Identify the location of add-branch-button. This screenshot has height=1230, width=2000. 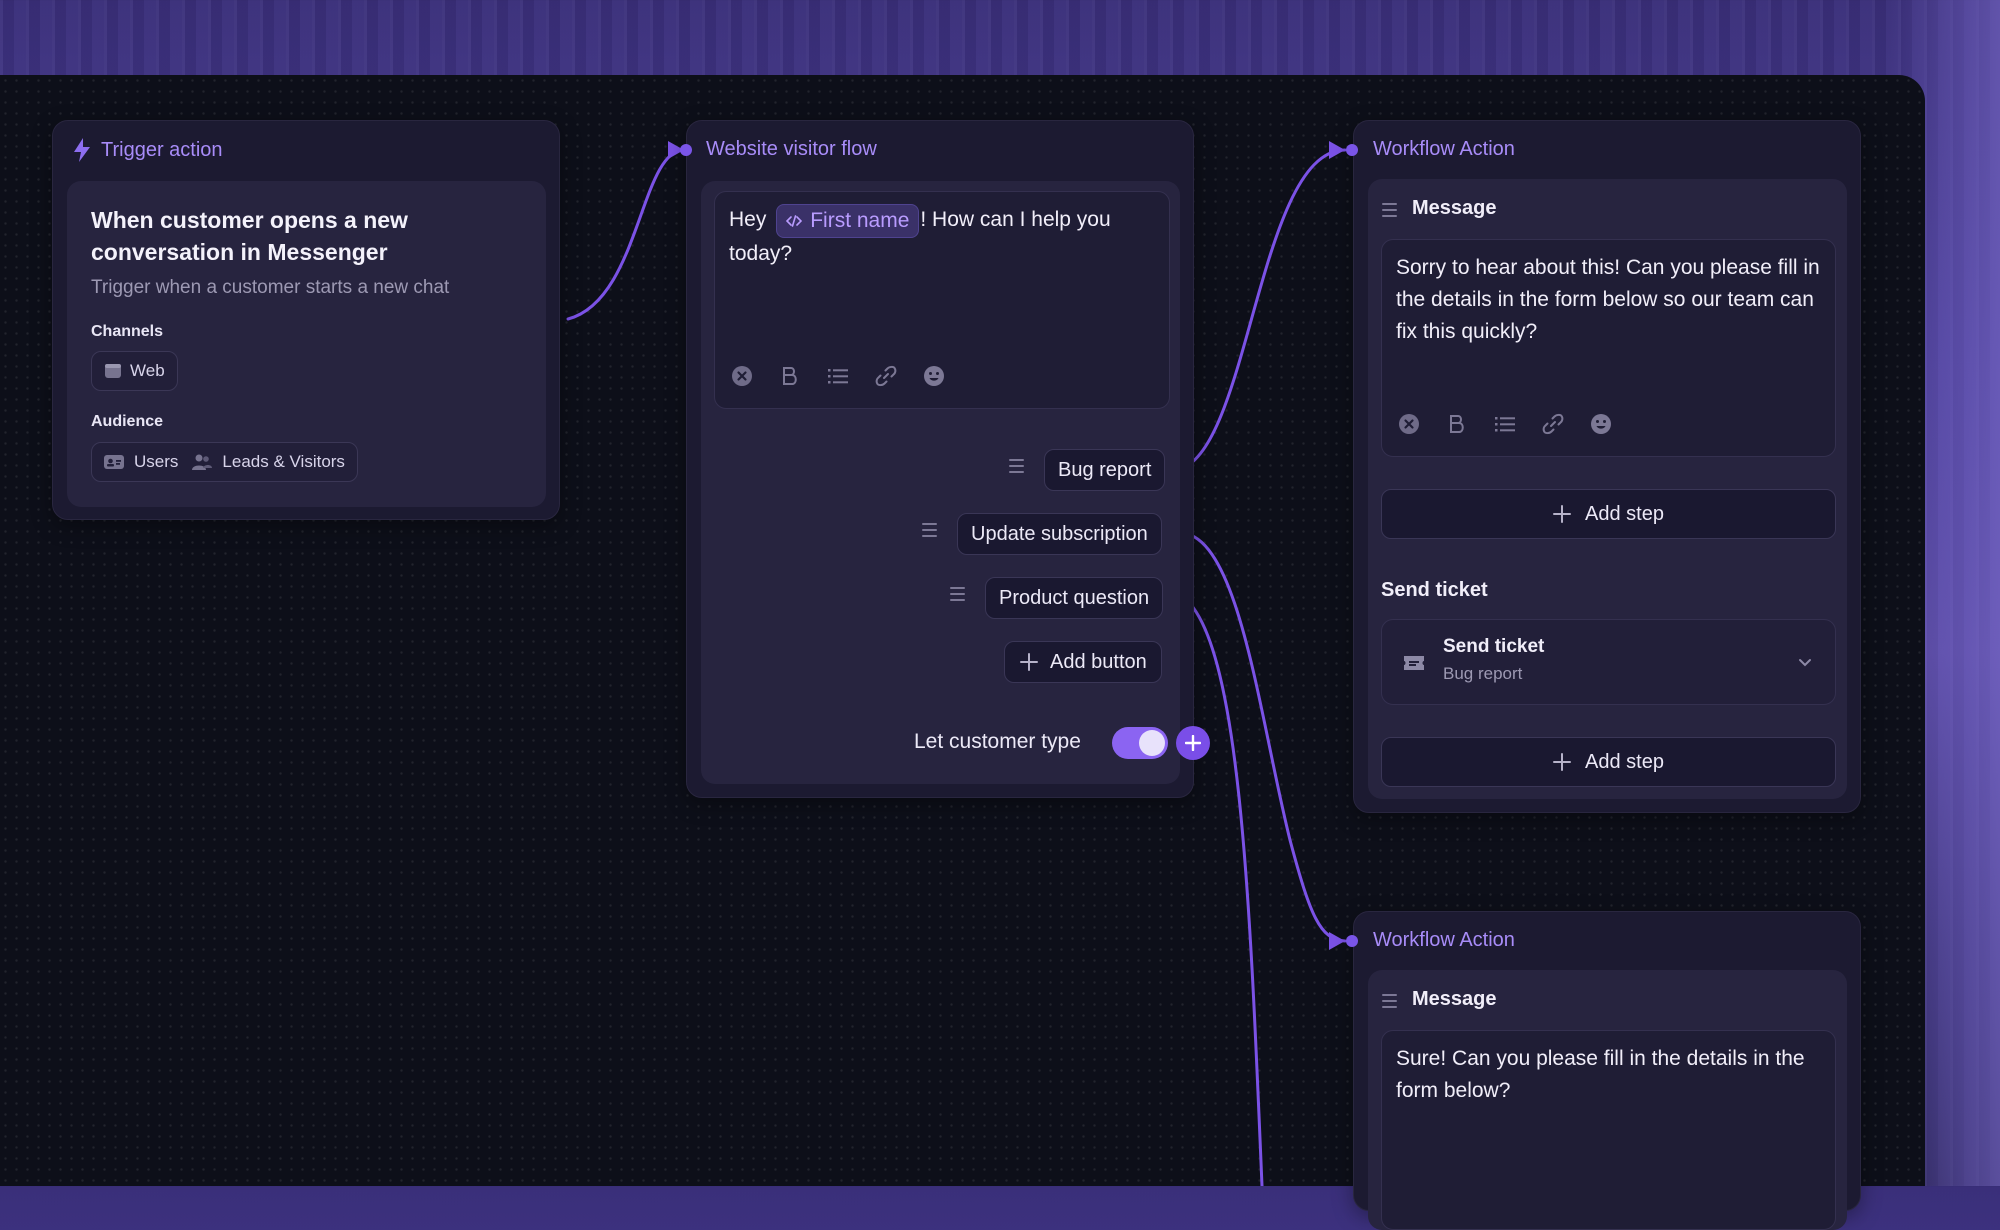
(1193, 743).